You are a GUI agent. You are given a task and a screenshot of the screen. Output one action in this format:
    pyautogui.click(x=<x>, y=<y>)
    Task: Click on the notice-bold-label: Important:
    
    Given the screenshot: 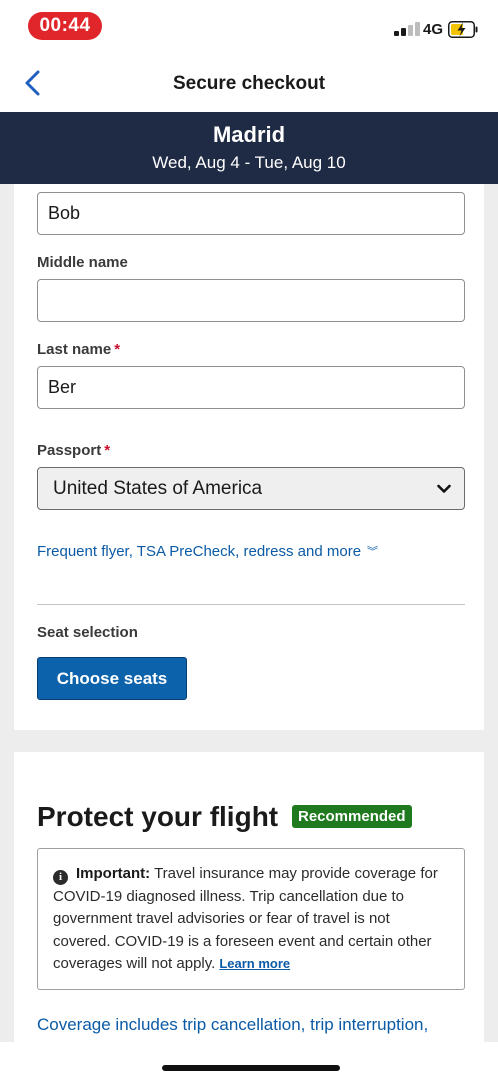 What is the action you would take?
    pyautogui.click(x=113, y=873)
    